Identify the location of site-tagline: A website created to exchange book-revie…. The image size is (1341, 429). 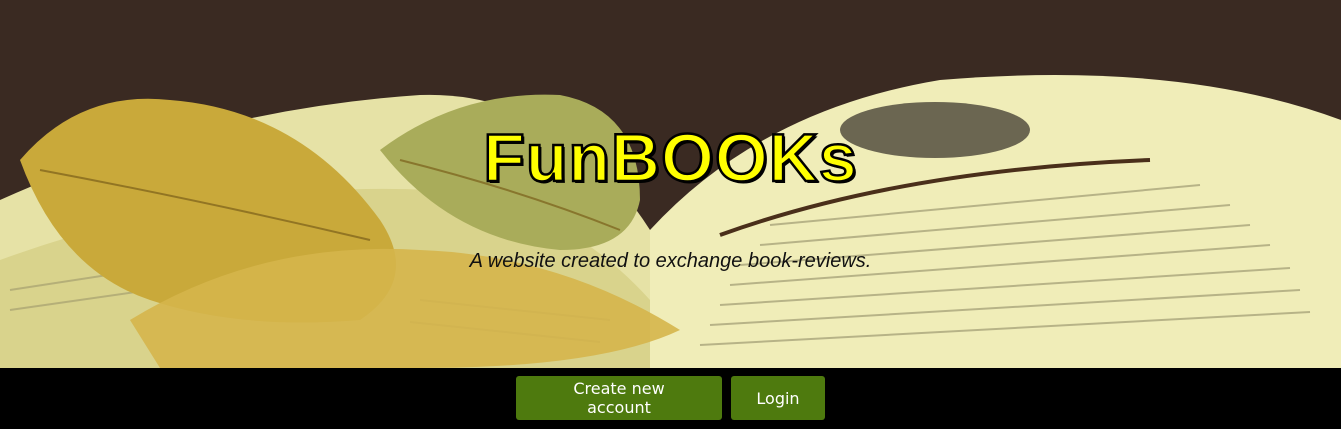
(670, 261).